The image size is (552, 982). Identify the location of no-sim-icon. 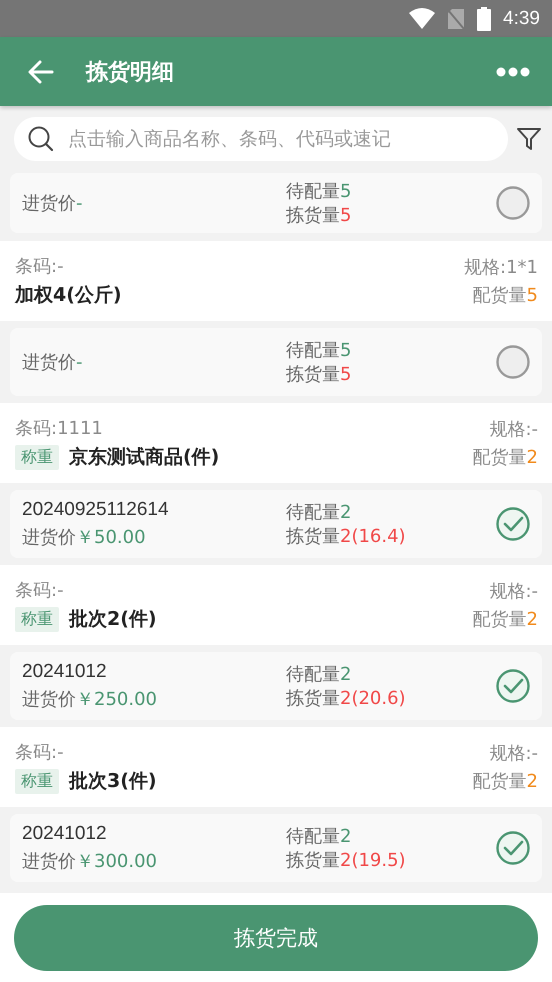
(456, 19).